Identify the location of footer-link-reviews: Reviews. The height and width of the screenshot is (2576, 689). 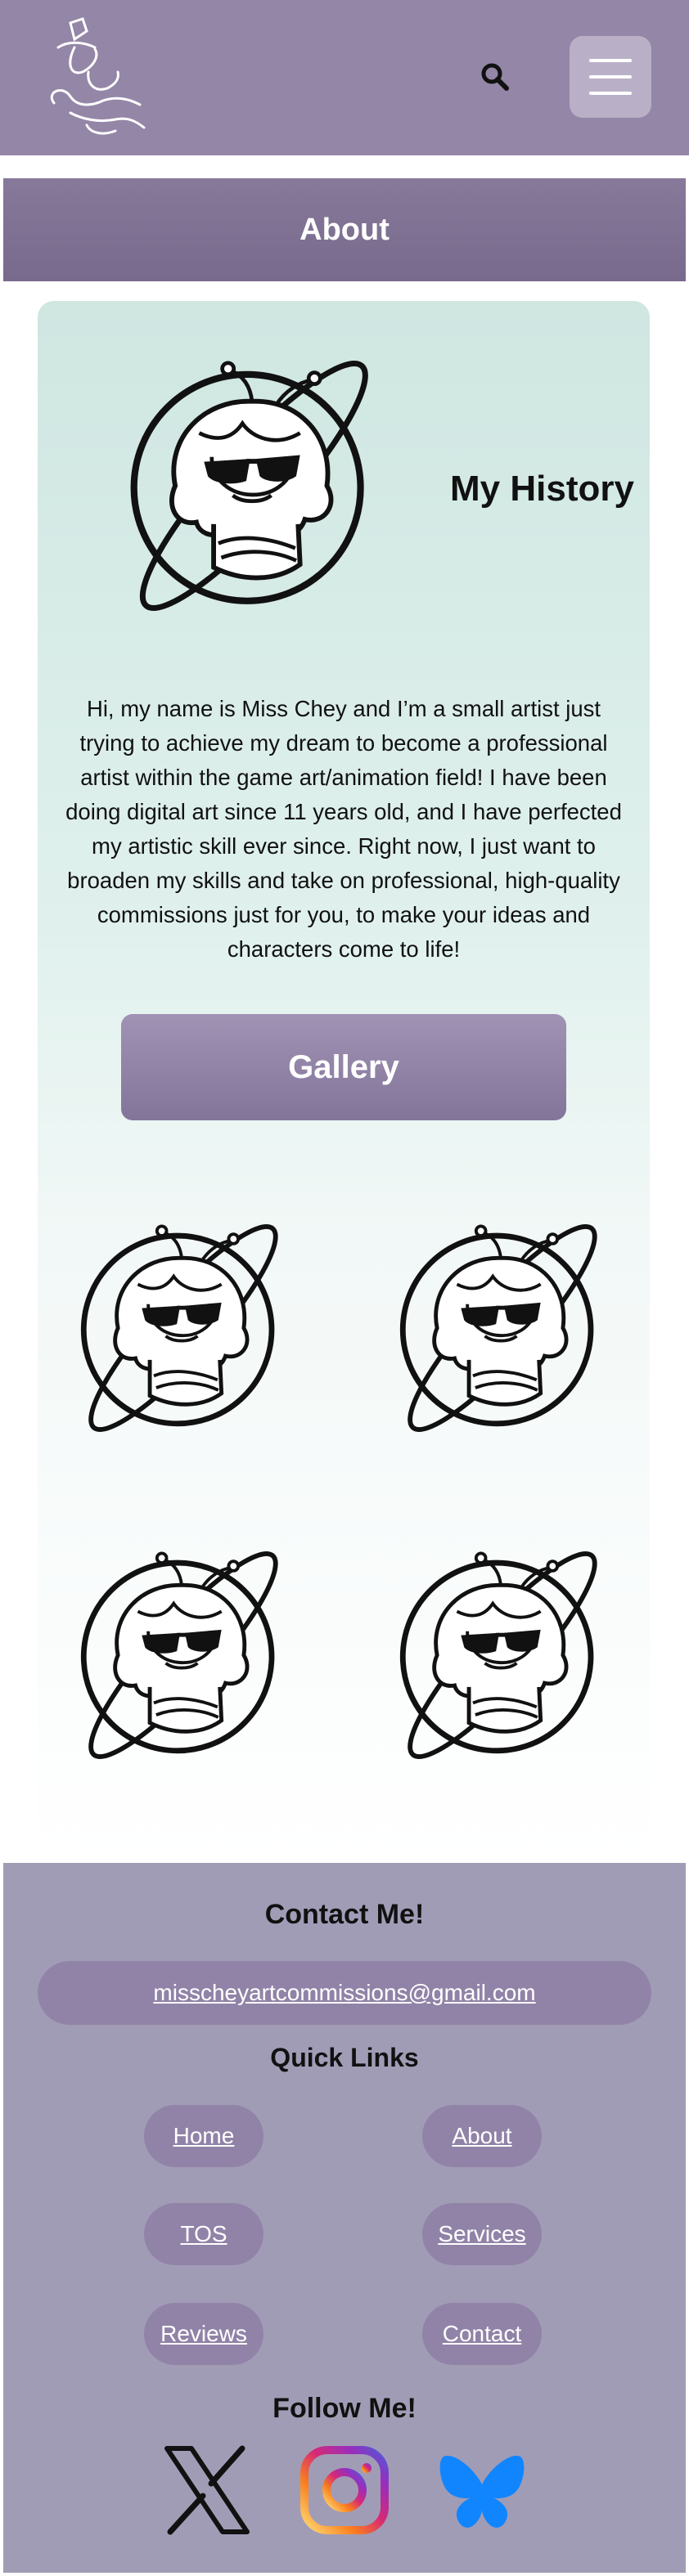
(203, 2334).